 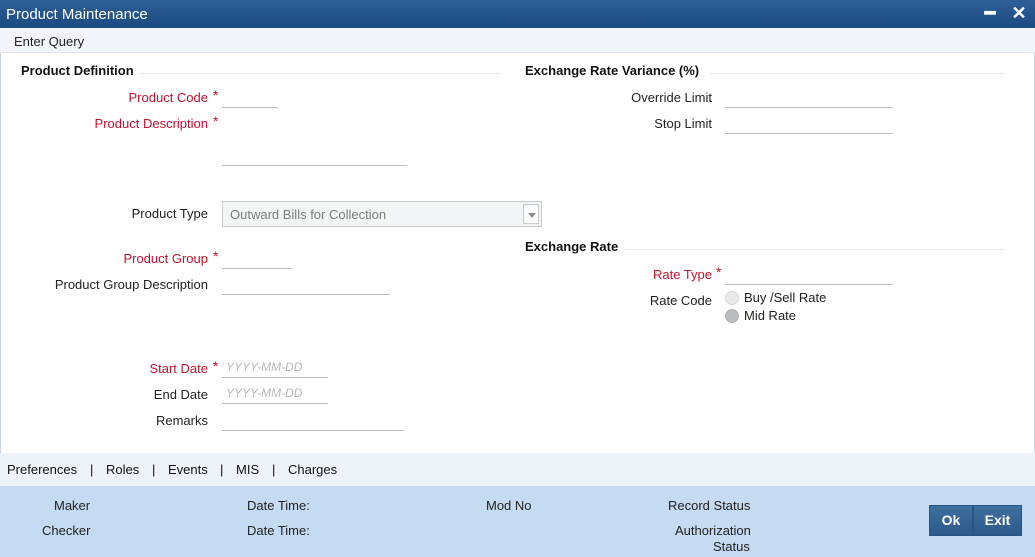 I want to click on end-date-label: End Date, so click(x=180, y=394).